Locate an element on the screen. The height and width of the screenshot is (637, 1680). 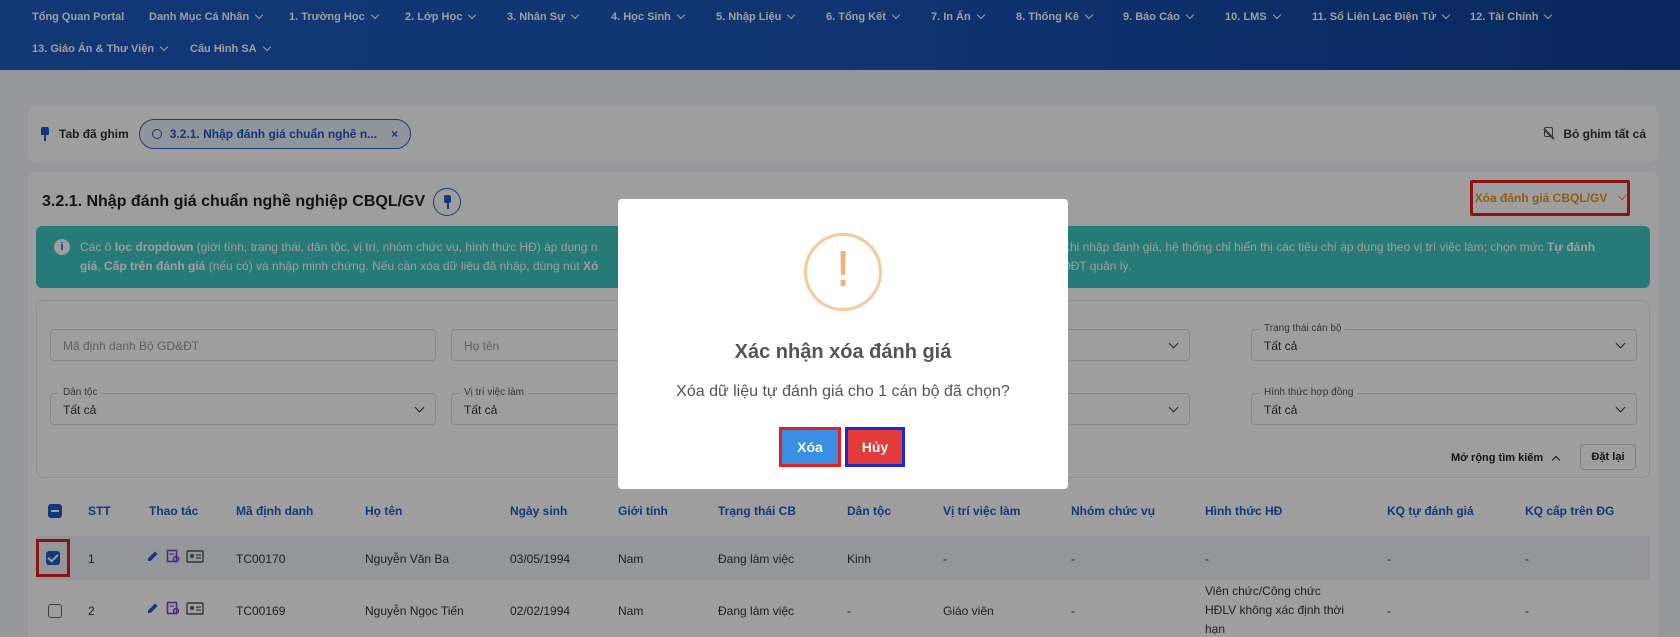
warning-icon: ! is located at coordinates (843, 272).